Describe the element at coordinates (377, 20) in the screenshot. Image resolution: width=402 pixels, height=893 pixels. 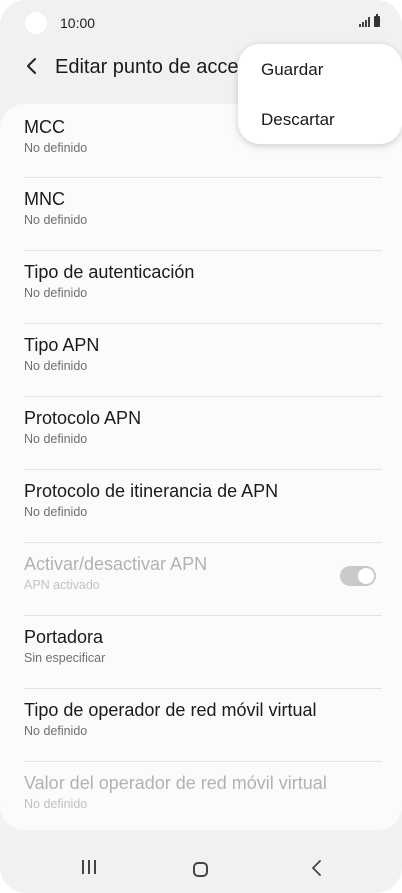
I see `battery-icon` at that location.